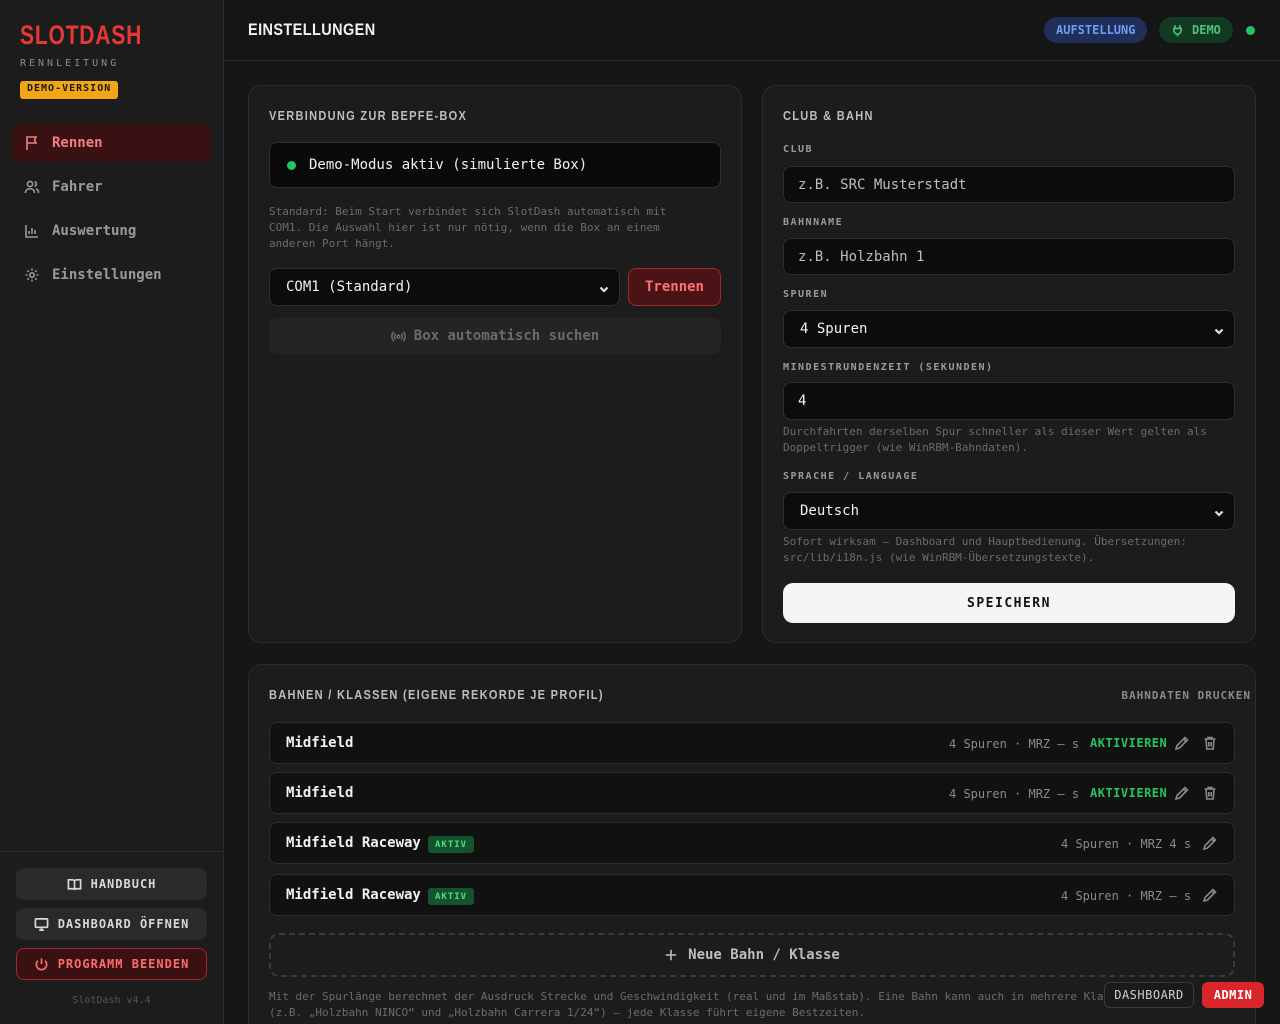 The height and width of the screenshot is (1024, 1280). I want to click on floating-dashboard-button: DASHBOARD, so click(1149, 995).